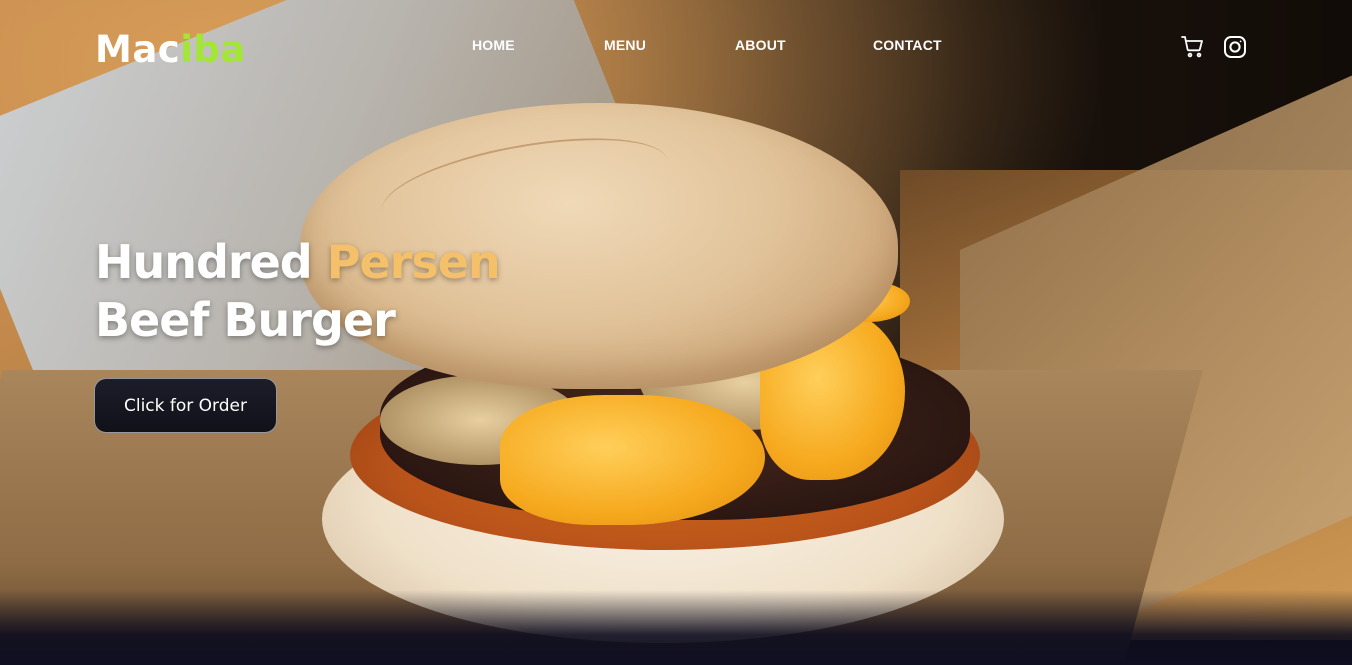  What do you see at coordinates (625, 45) in the screenshot?
I see `nav-item-menu: MENU` at bounding box center [625, 45].